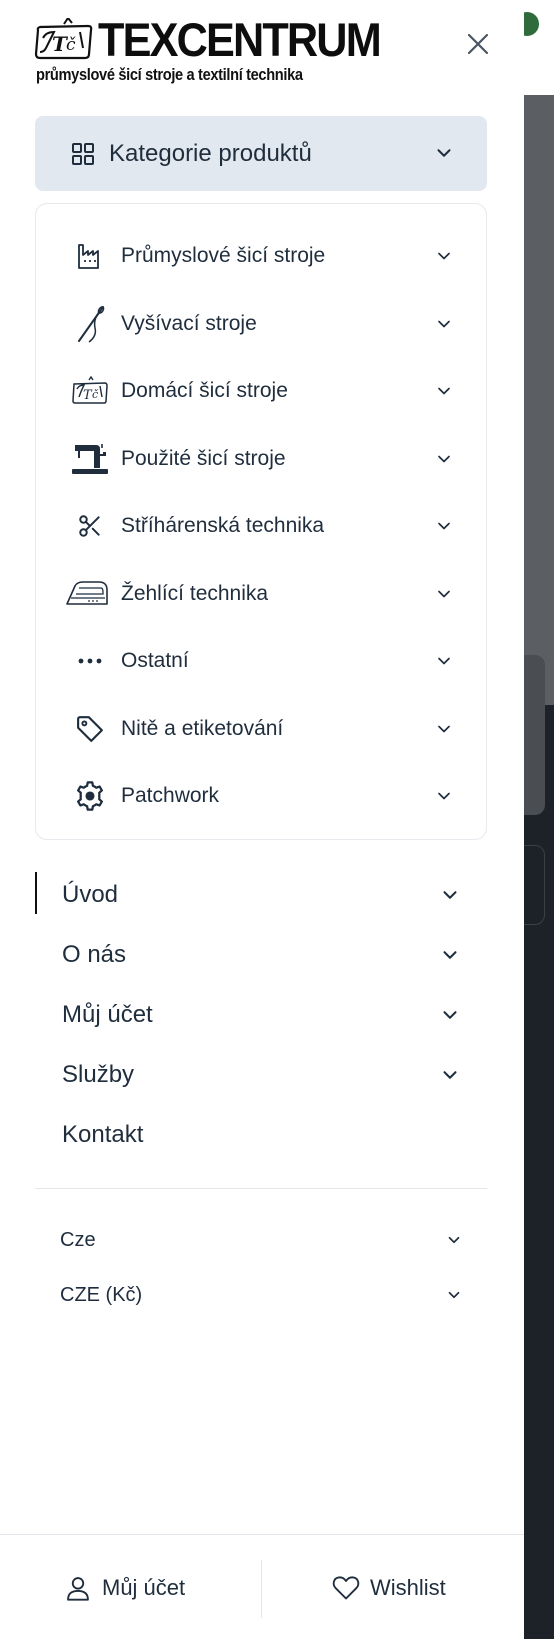  I want to click on category-label: Průmyslové šicí stroje, so click(223, 255).